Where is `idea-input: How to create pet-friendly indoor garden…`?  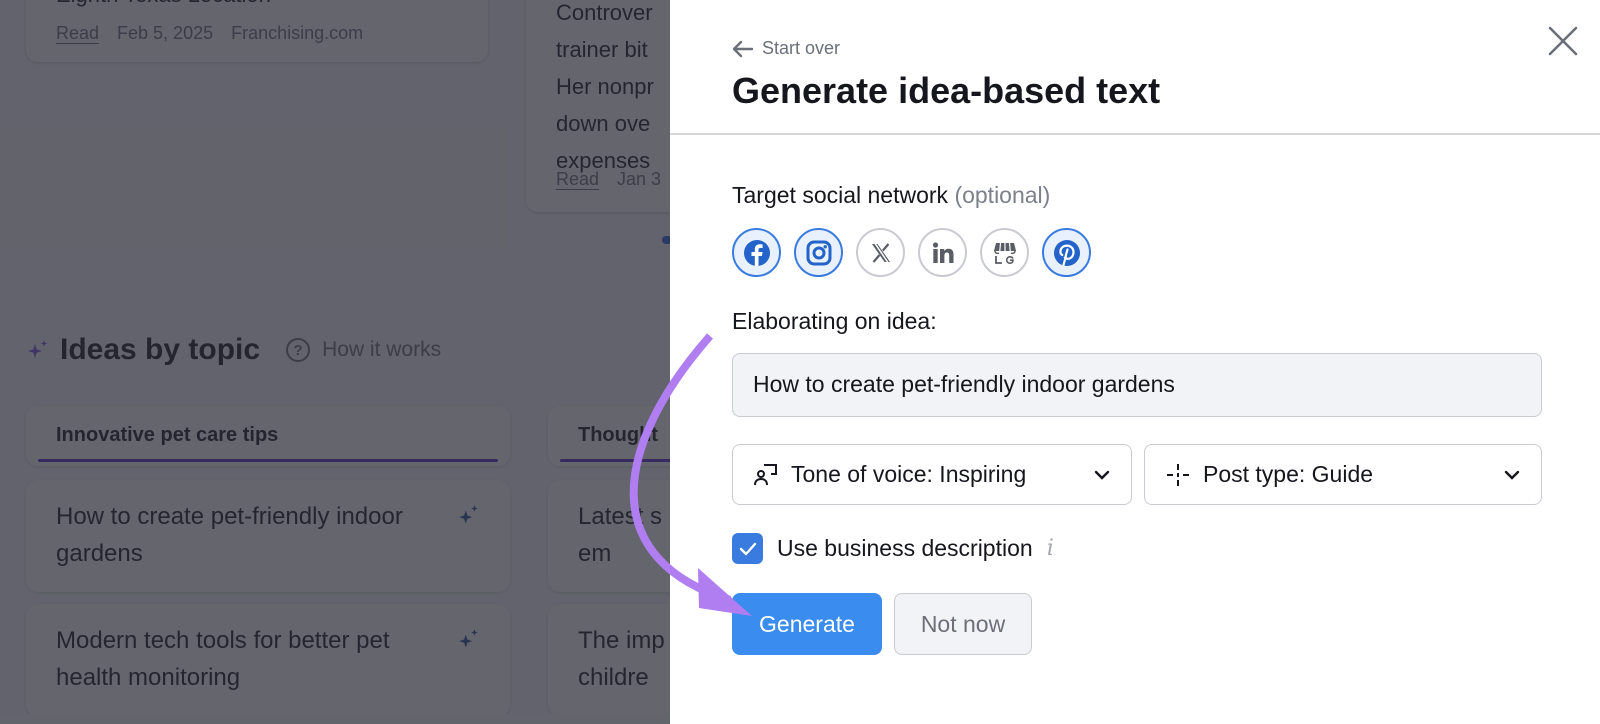 idea-input: How to create pet-friendly indoor garden… is located at coordinates (1137, 385).